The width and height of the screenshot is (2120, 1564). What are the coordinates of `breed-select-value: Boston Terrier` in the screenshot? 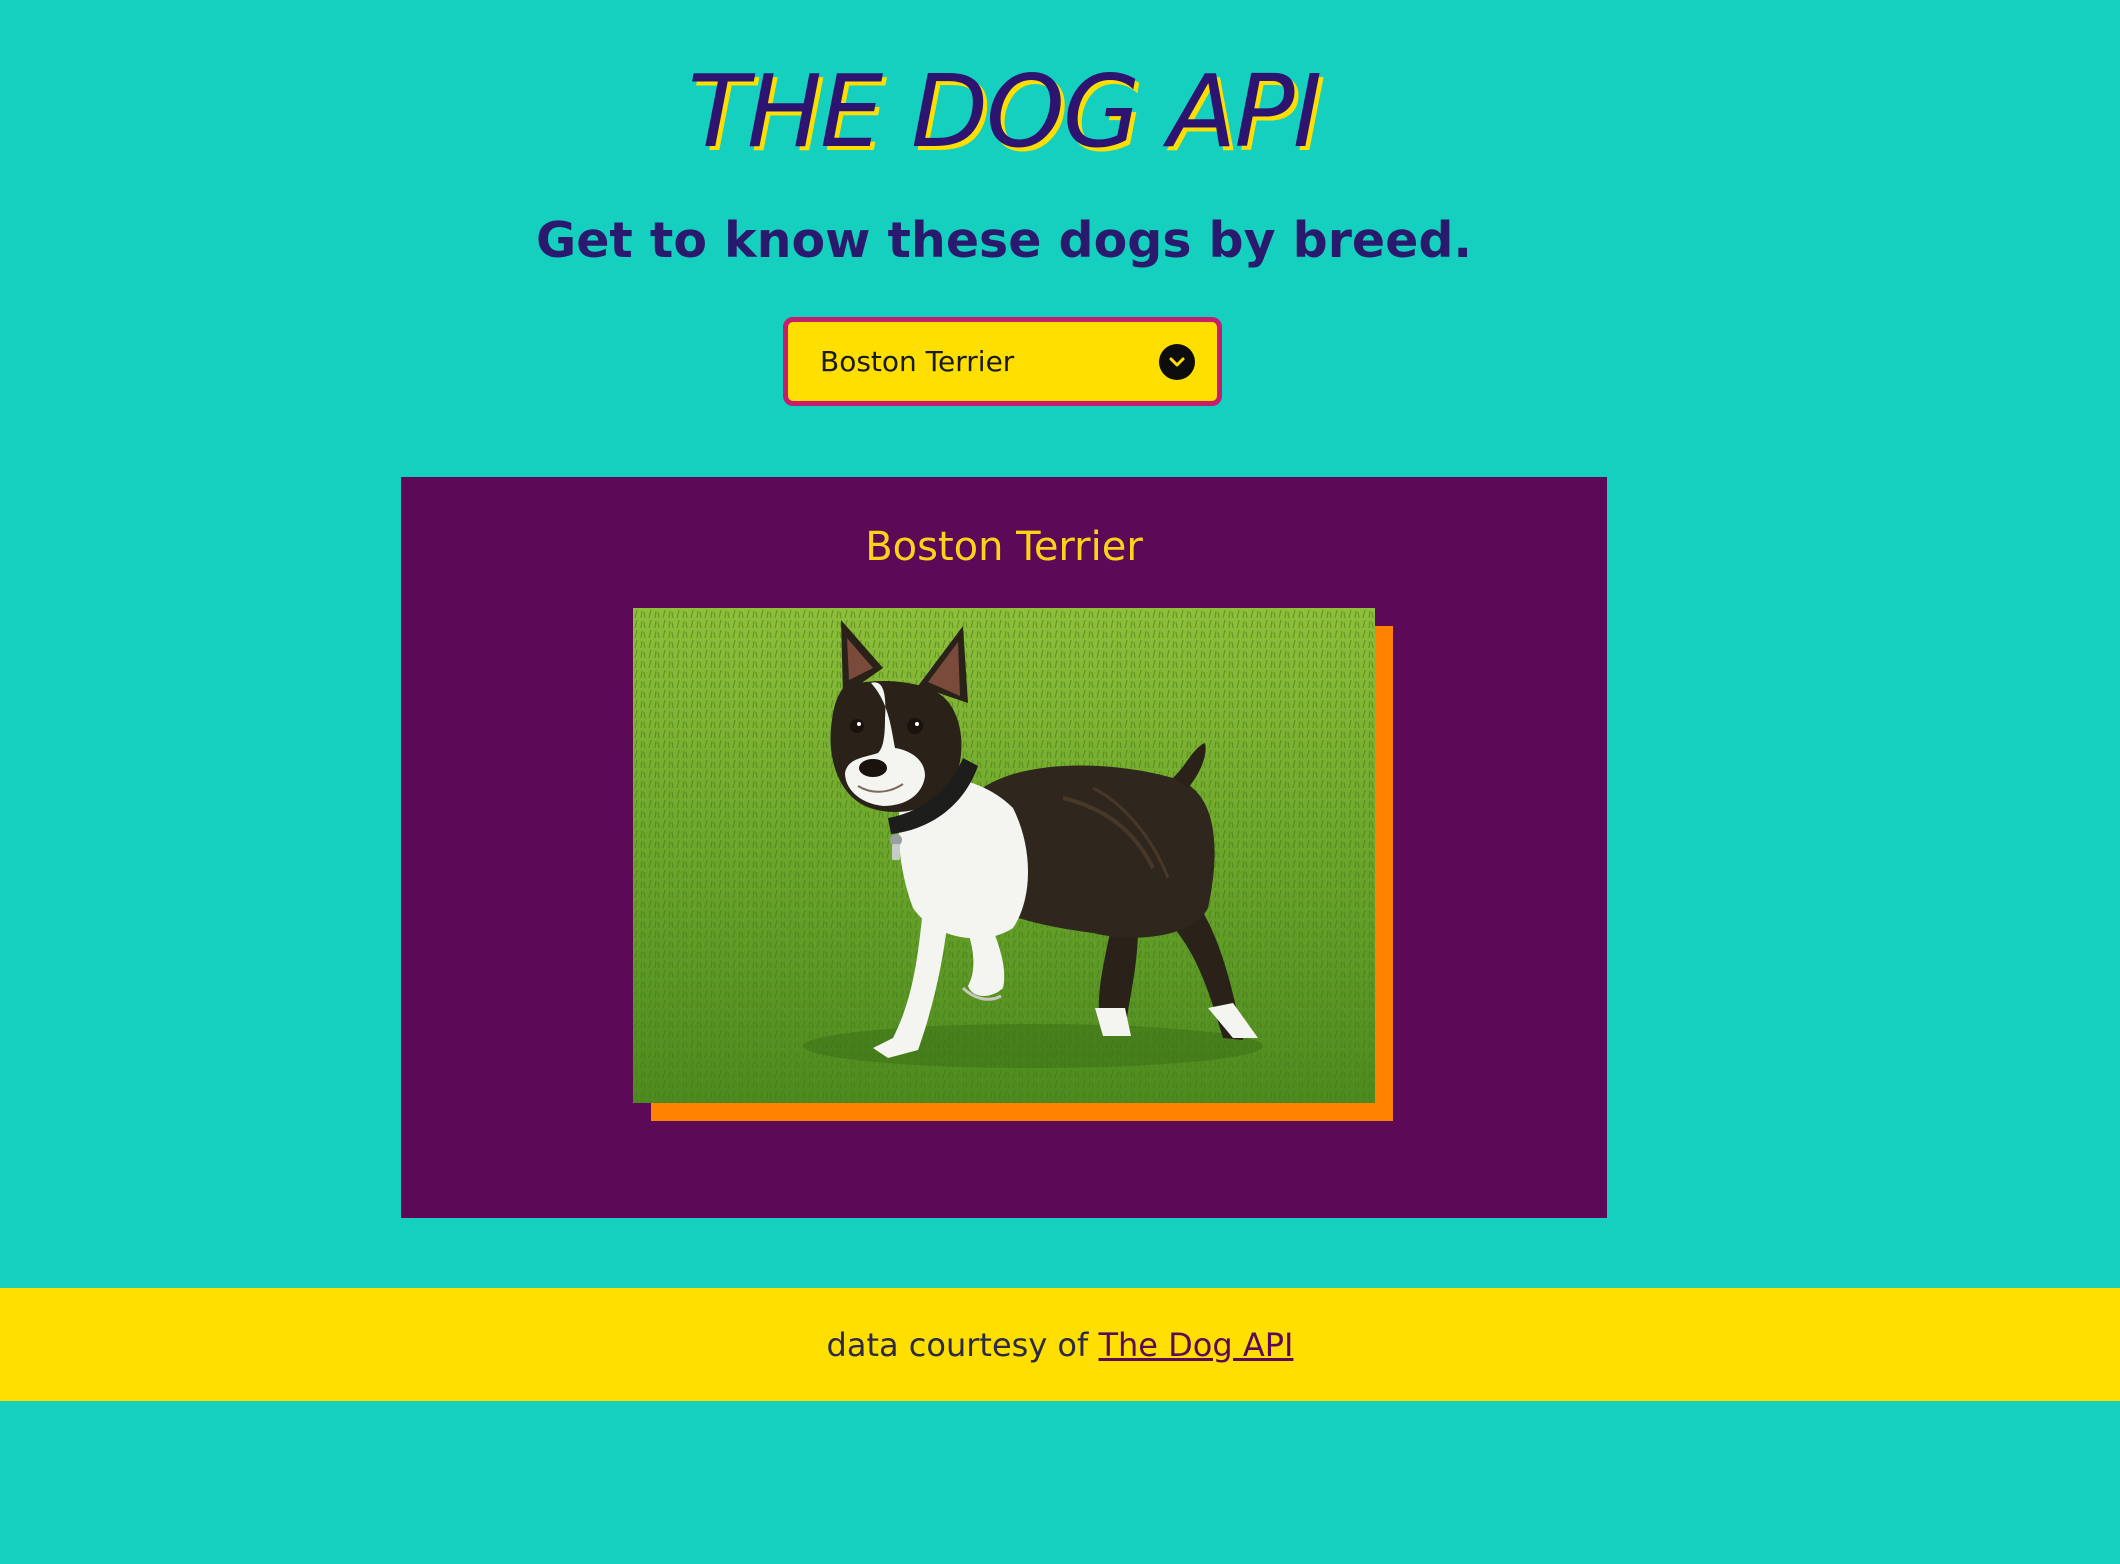 It's located at (917, 361).